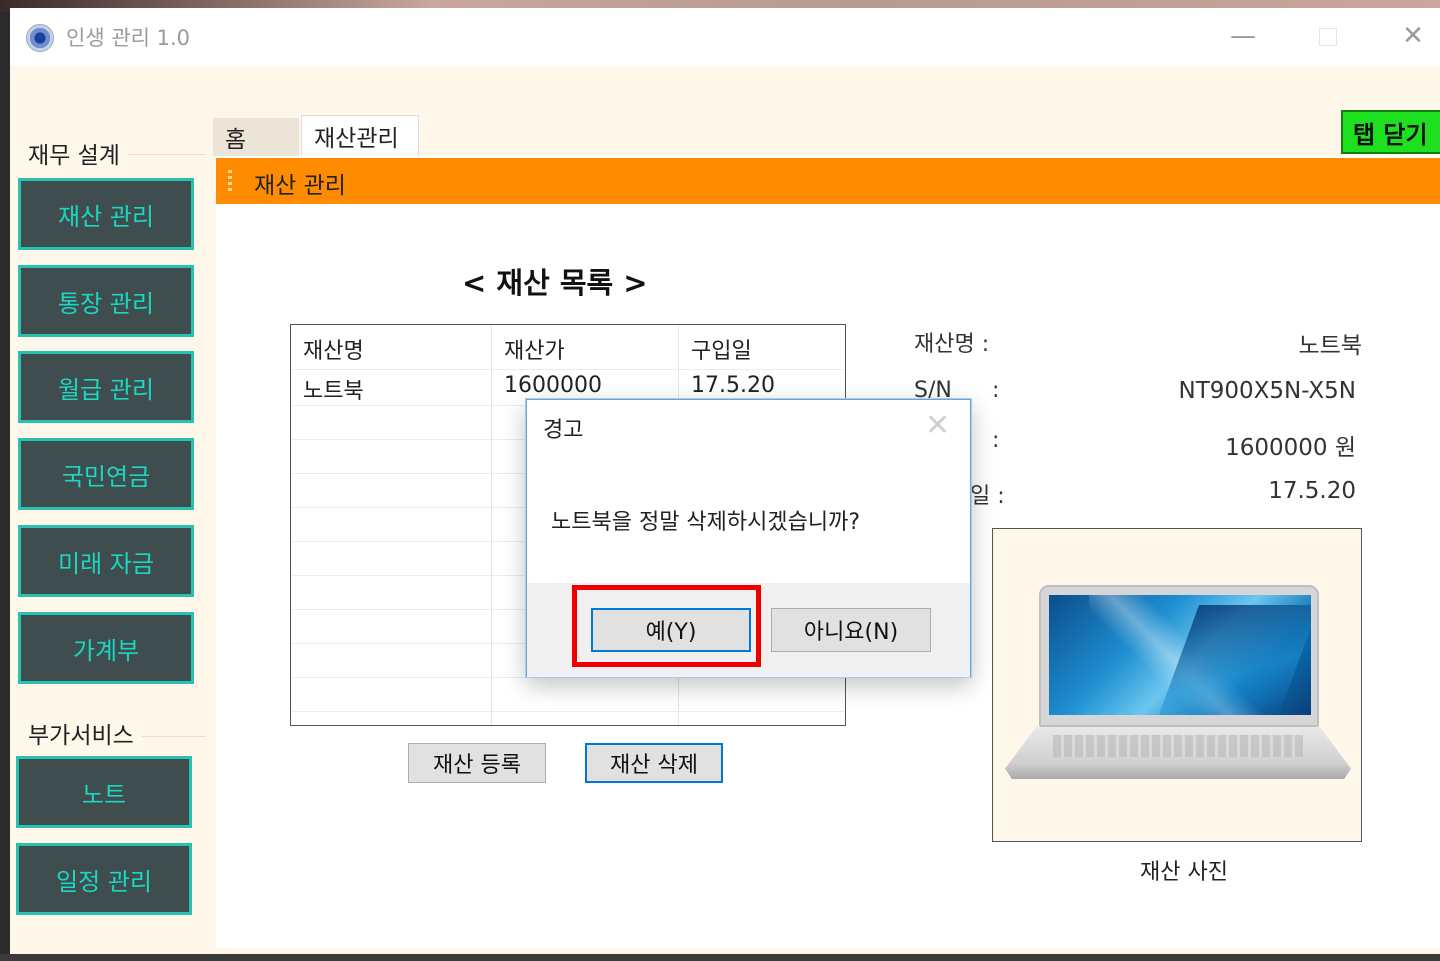  Describe the element at coordinates (40, 38) in the screenshot. I see `app-logo-icon` at that location.